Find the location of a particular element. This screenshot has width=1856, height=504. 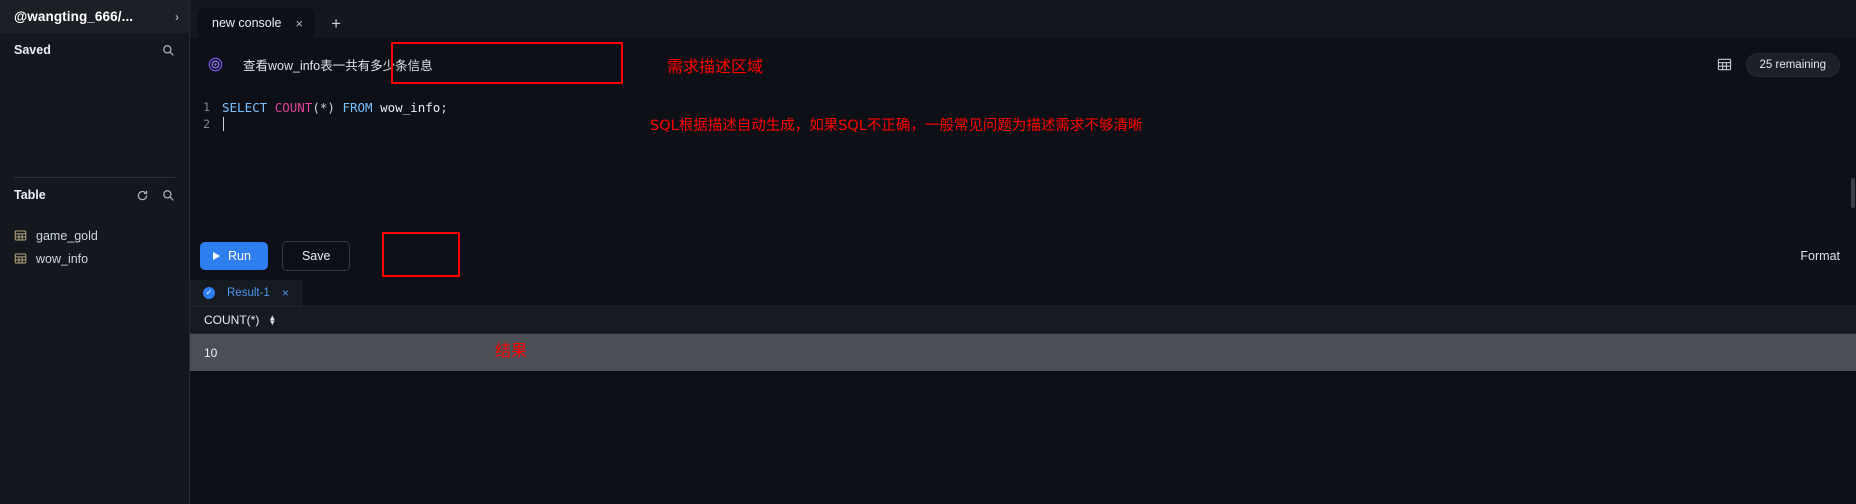

play-icon is located at coordinates (216, 256).